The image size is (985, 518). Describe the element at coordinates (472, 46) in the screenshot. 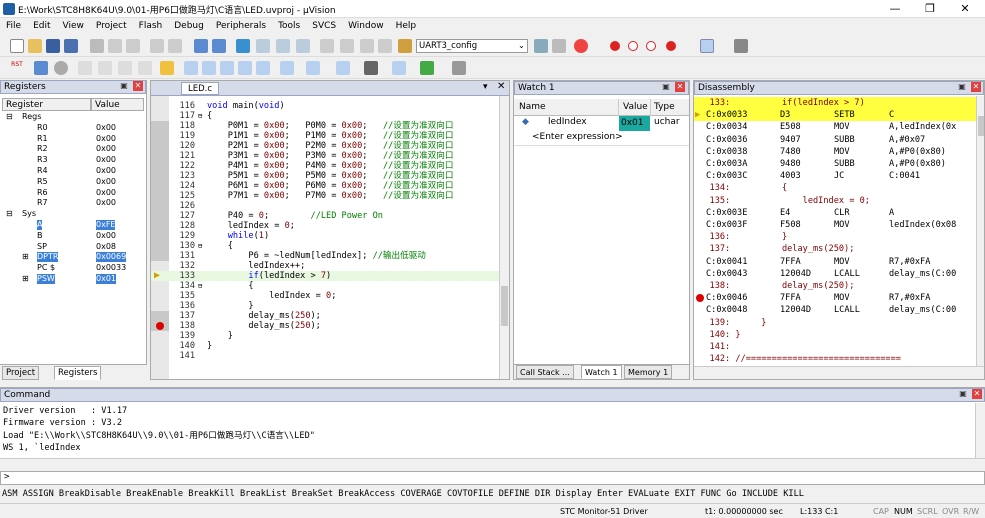

I see `target-select: UART3_config ⌄` at that location.